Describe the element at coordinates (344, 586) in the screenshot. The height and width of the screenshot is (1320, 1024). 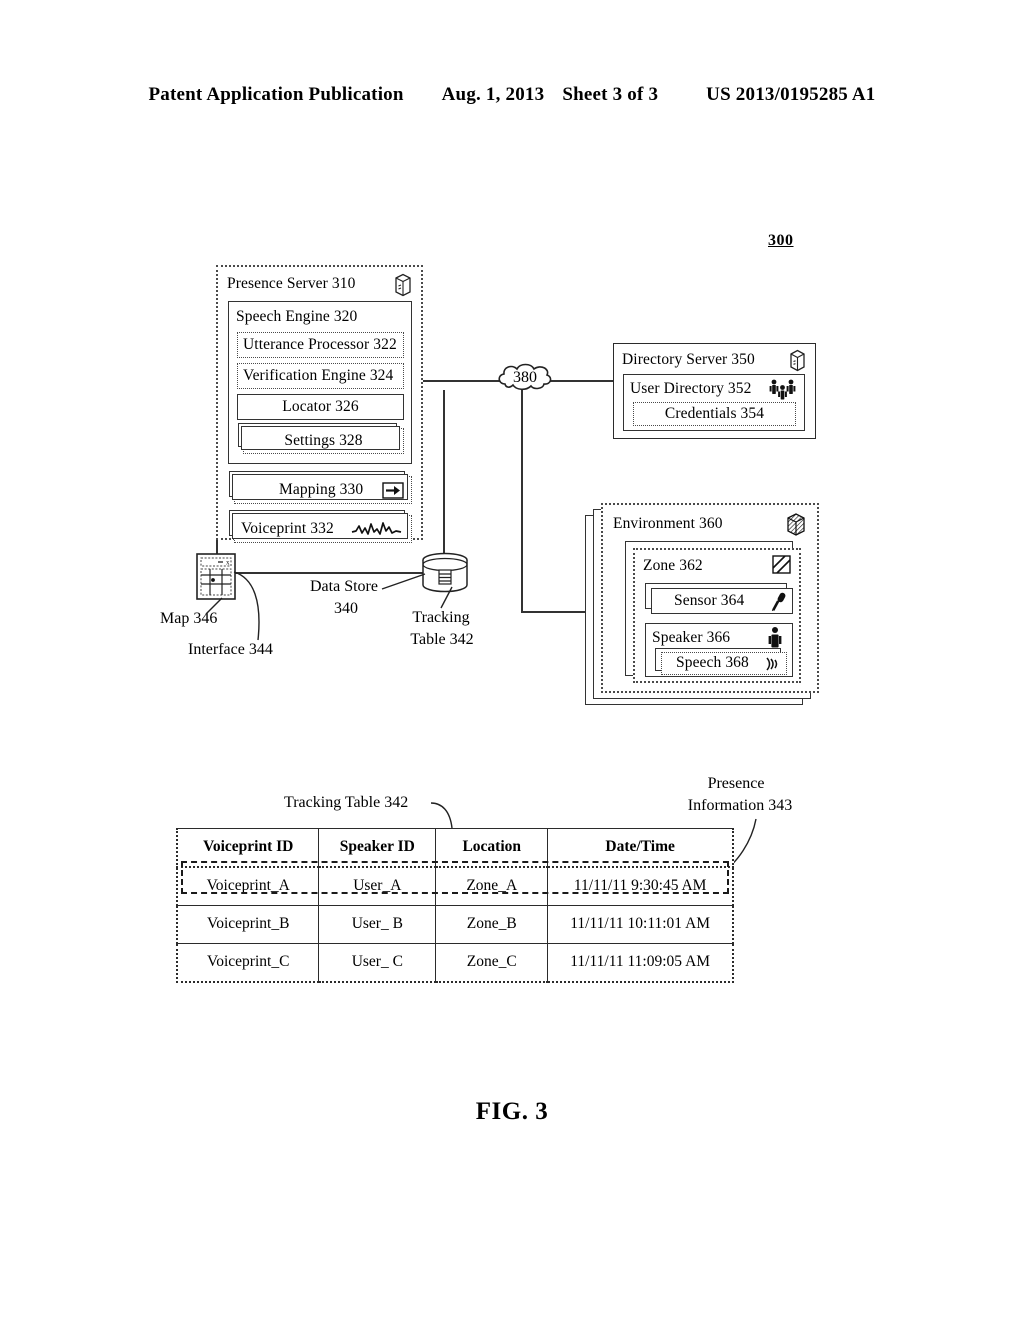
I see `data-store-caption-line1: Data Store` at that location.